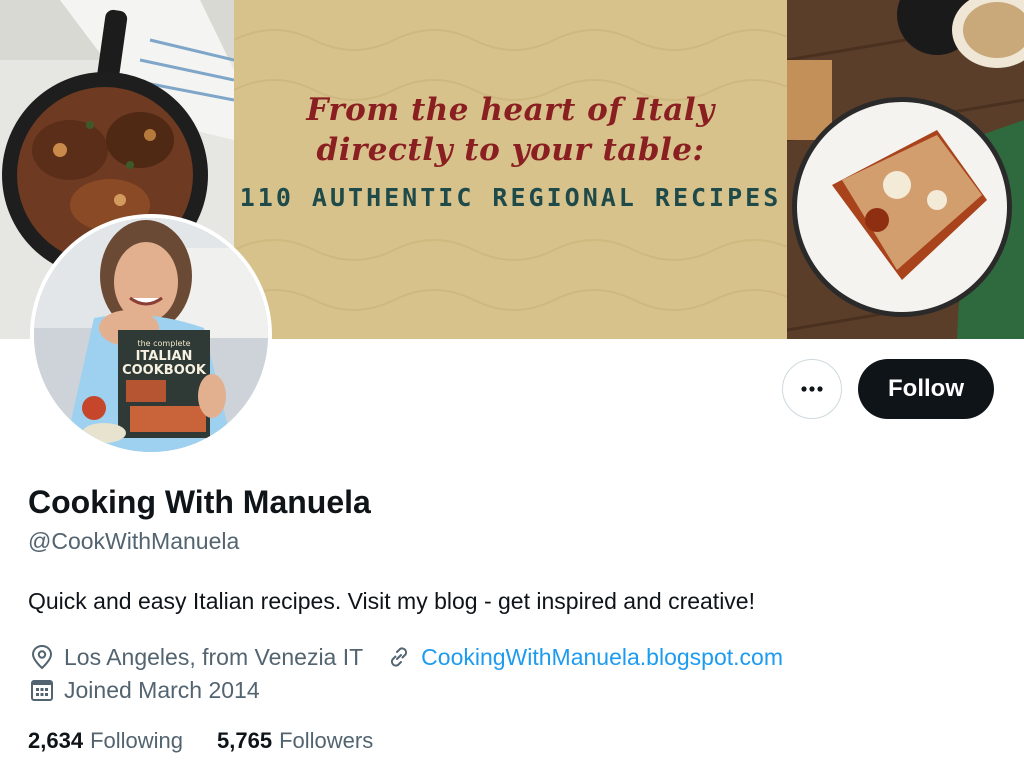  What do you see at coordinates (214, 656) in the screenshot?
I see `profile-location: Los Angeles, from Venezia IT` at bounding box center [214, 656].